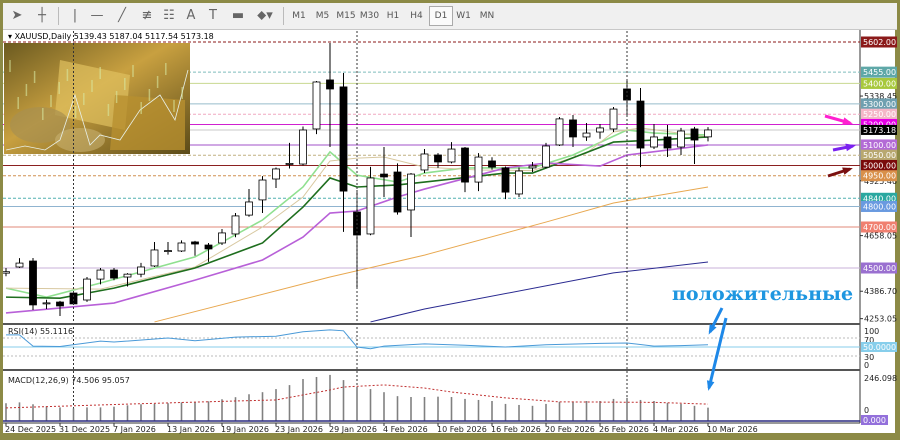  Describe the element at coordinates (69, 380) in the screenshot. I see `macd-label: MACD(12,26,9) 74.506 95.057` at that location.